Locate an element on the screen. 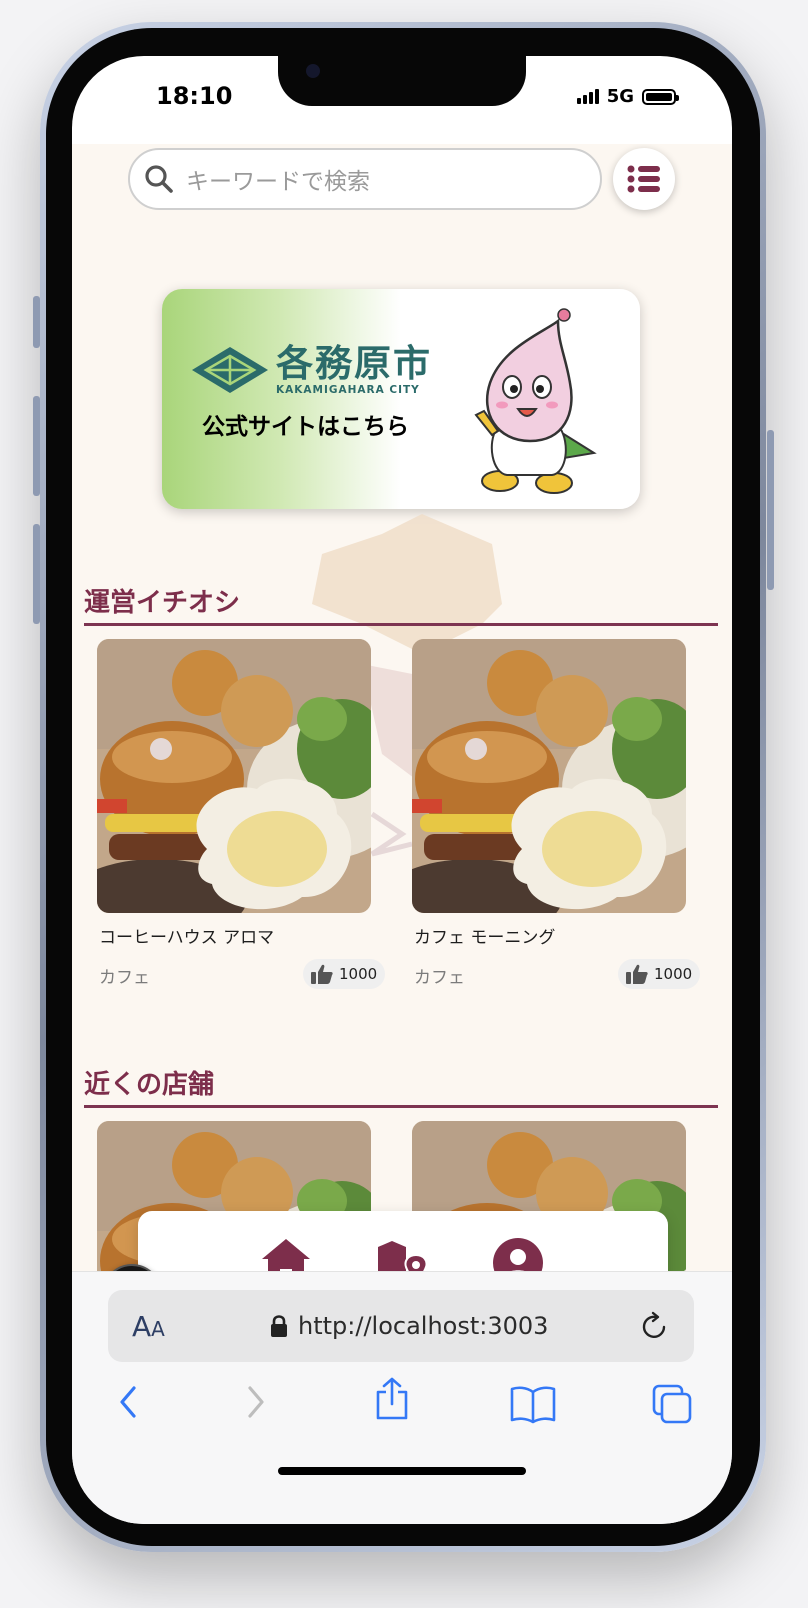 This screenshot has height=1608, width=808. url-text: http://localhost:3003 is located at coordinates (423, 1326).